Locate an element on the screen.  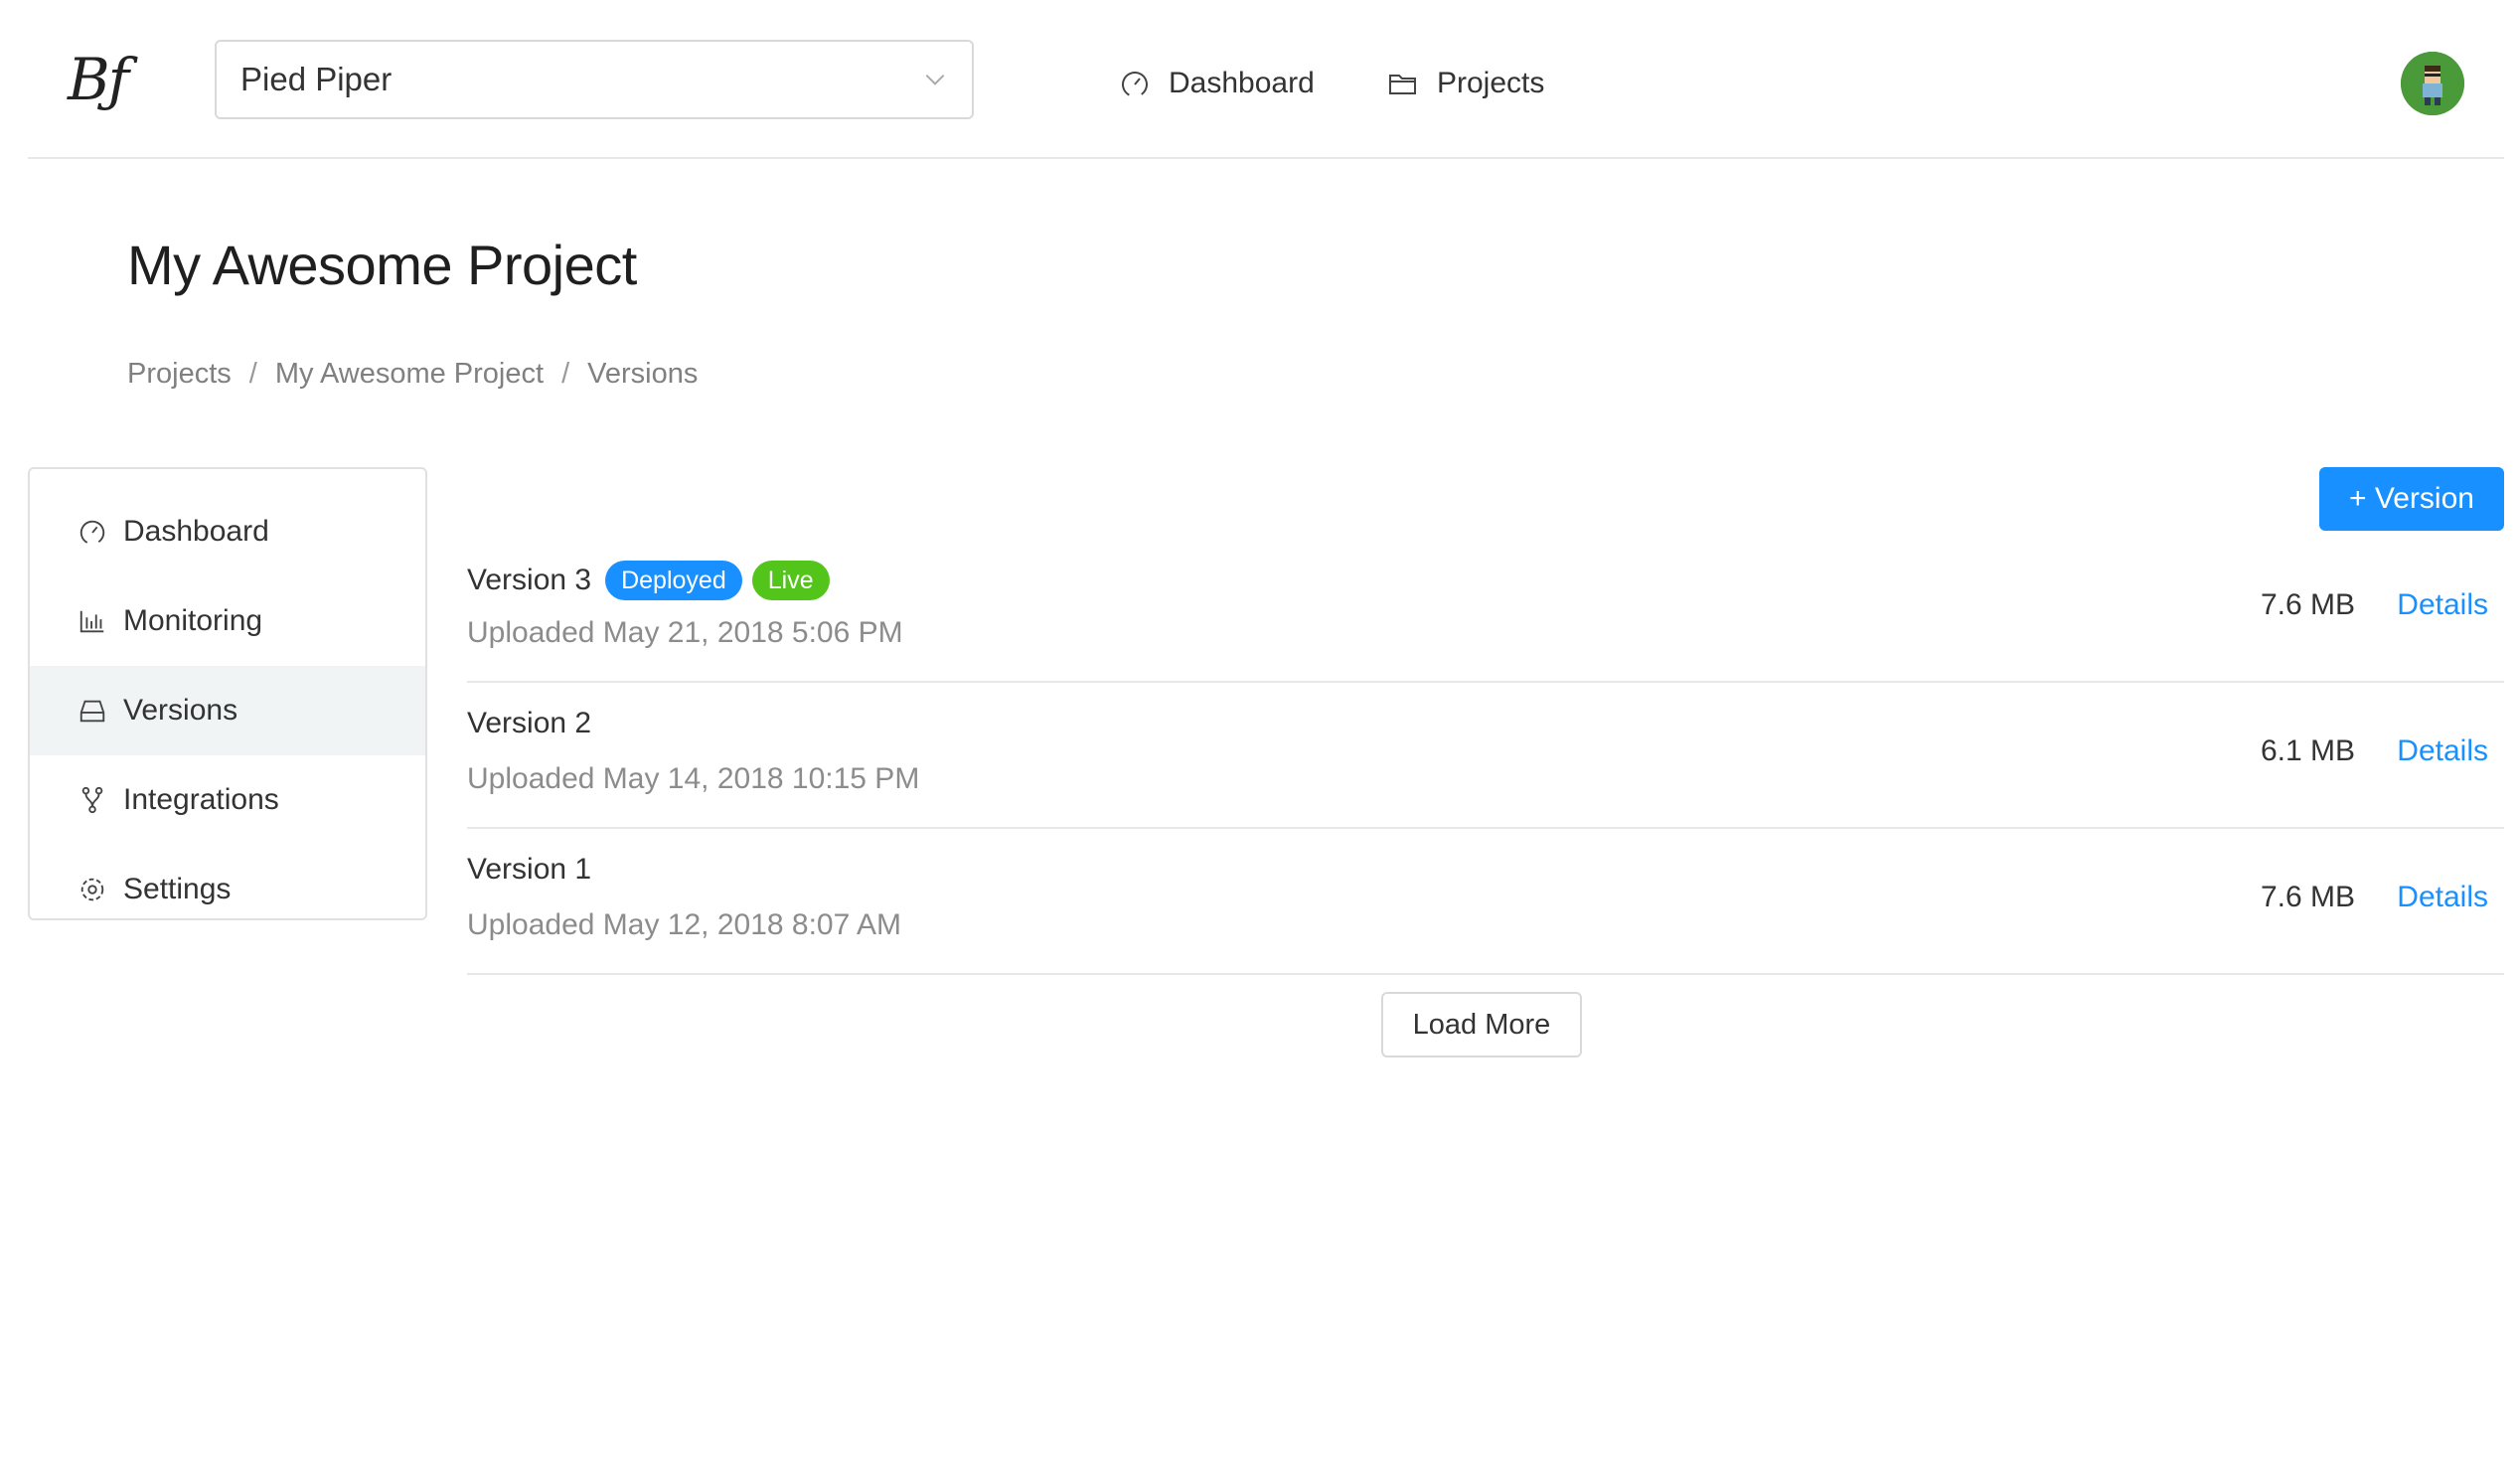
sidebar-item-settings: Settings is located at coordinates (227, 881).